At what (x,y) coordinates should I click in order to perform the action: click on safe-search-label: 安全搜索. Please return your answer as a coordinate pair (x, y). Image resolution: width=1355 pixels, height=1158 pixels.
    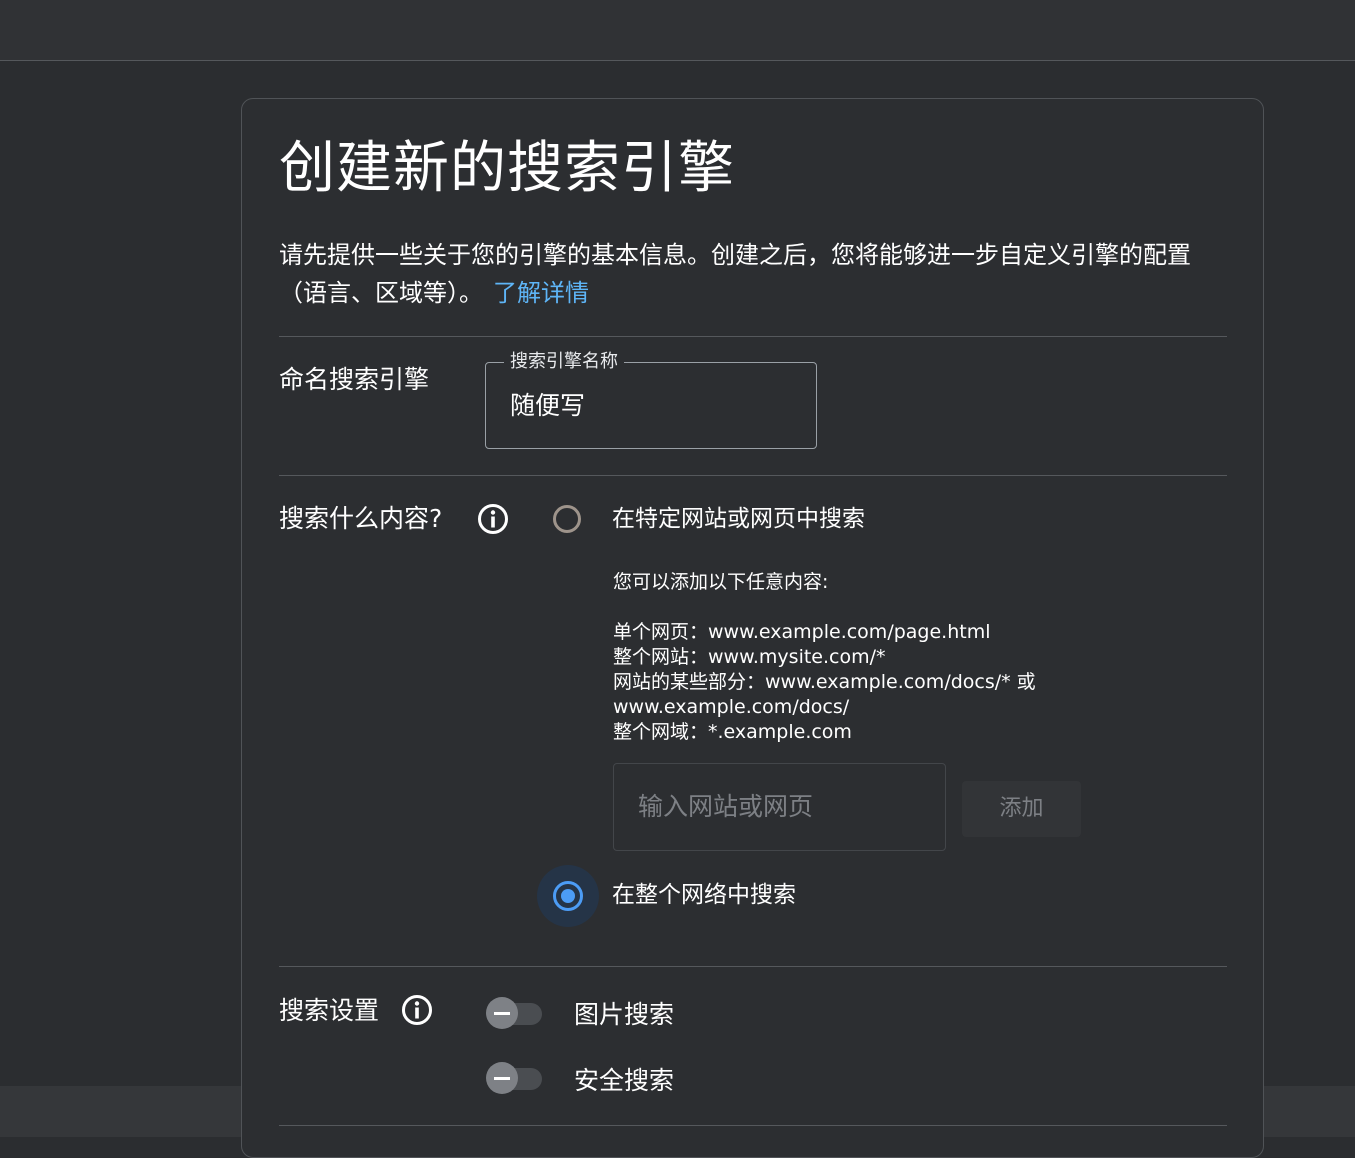
    Looking at the image, I should click on (624, 1080).